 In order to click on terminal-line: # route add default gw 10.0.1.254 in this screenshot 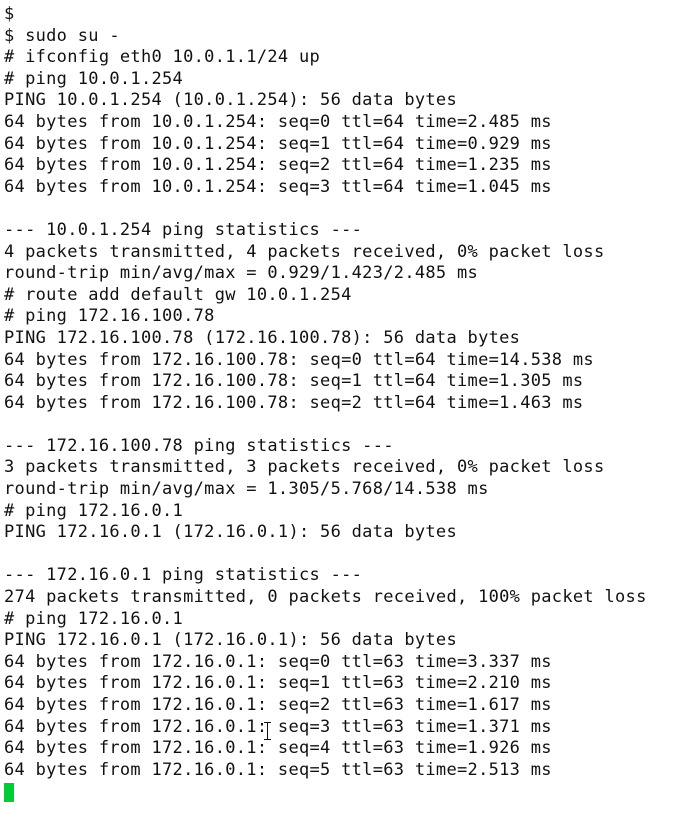, I will do `click(178, 294)`.